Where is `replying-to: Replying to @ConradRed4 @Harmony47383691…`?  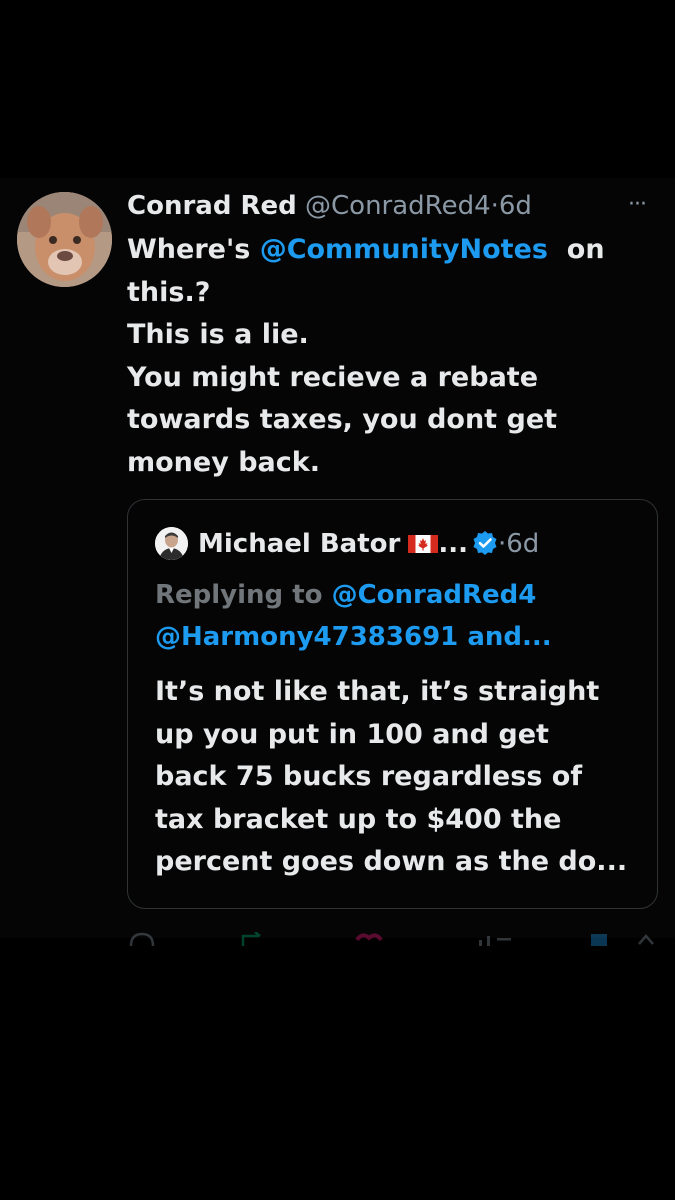 replying-to: Replying to @ConradRed4 @Harmony47383691… is located at coordinates (400, 616).